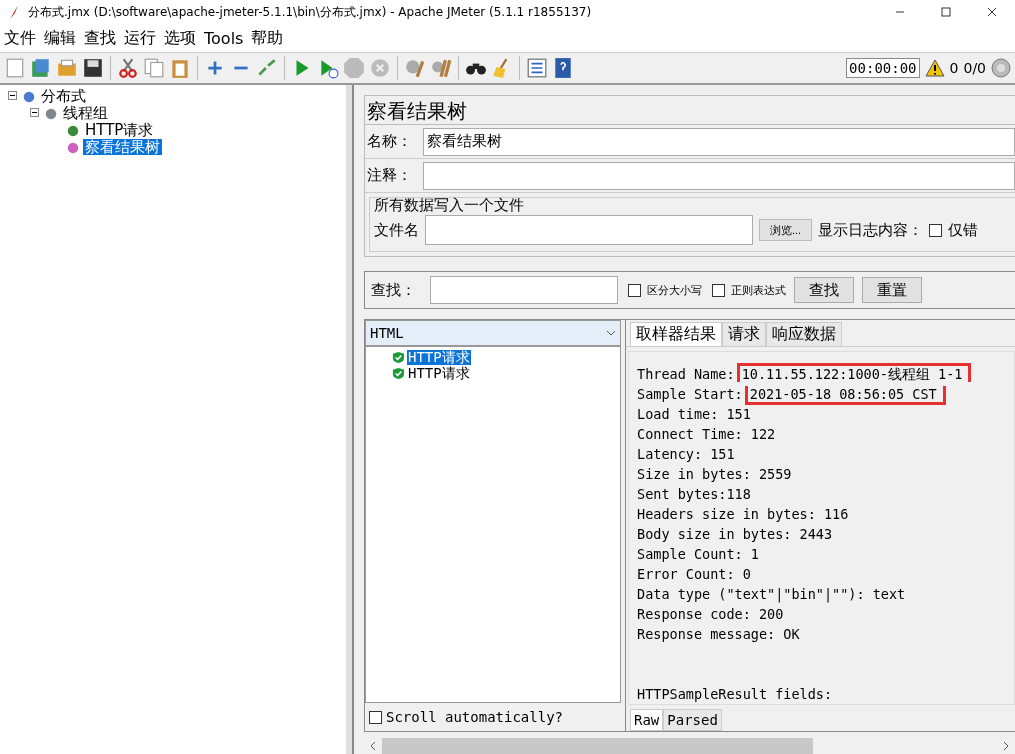 This screenshot has height=754, width=1015. I want to click on menu-item: 运行, so click(140, 38).